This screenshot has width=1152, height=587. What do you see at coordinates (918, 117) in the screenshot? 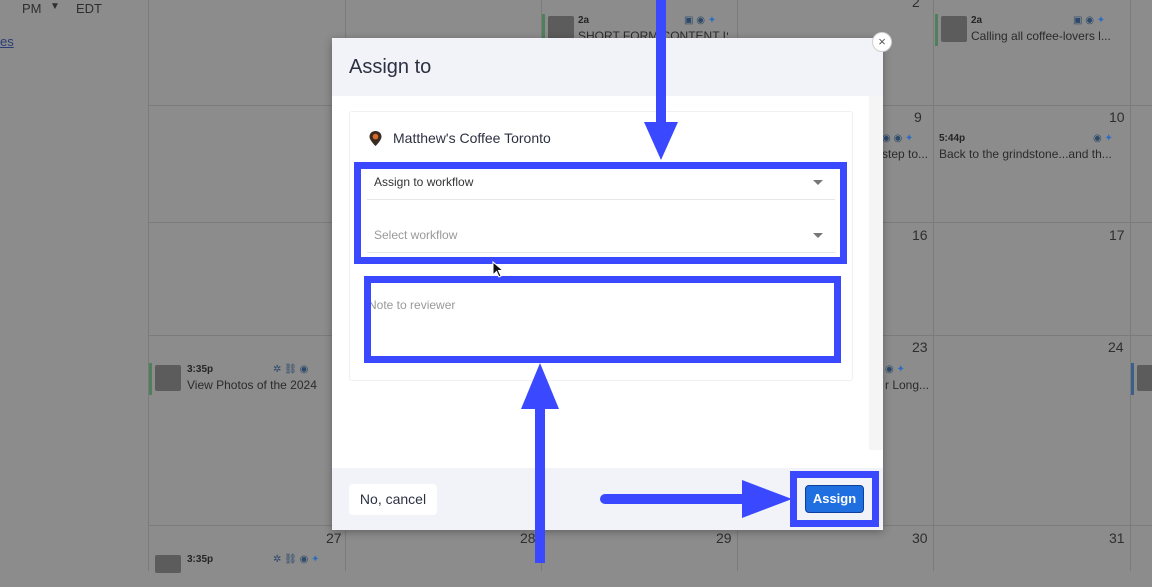
I see `day-number: 9` at bounding box center [918, 117].